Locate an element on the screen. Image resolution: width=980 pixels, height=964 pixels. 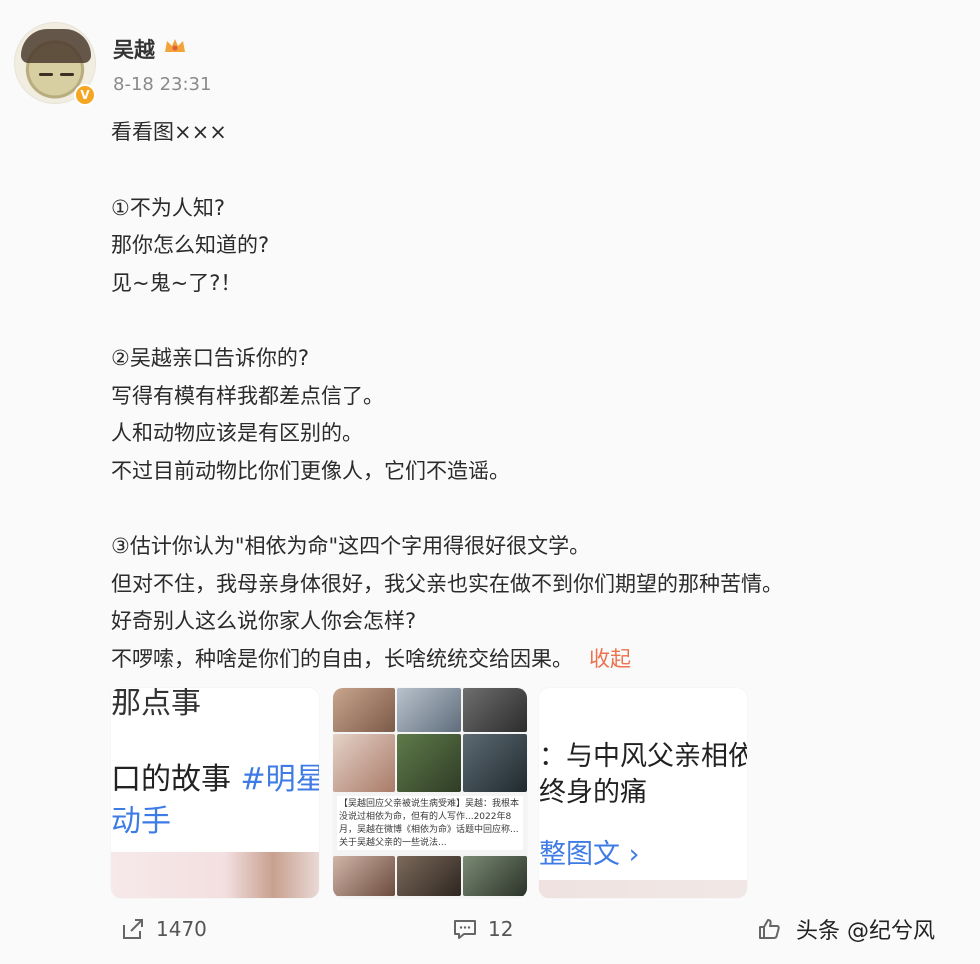
card3-photo-strip is located at coordinates (643, 889).